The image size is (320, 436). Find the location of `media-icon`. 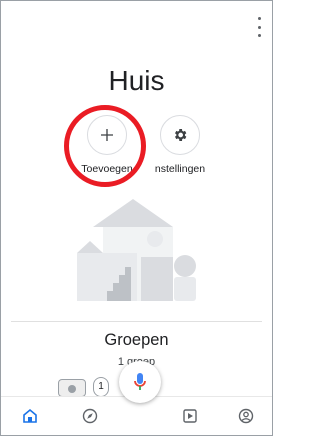

media-icon is located at coordinates (190, 416).